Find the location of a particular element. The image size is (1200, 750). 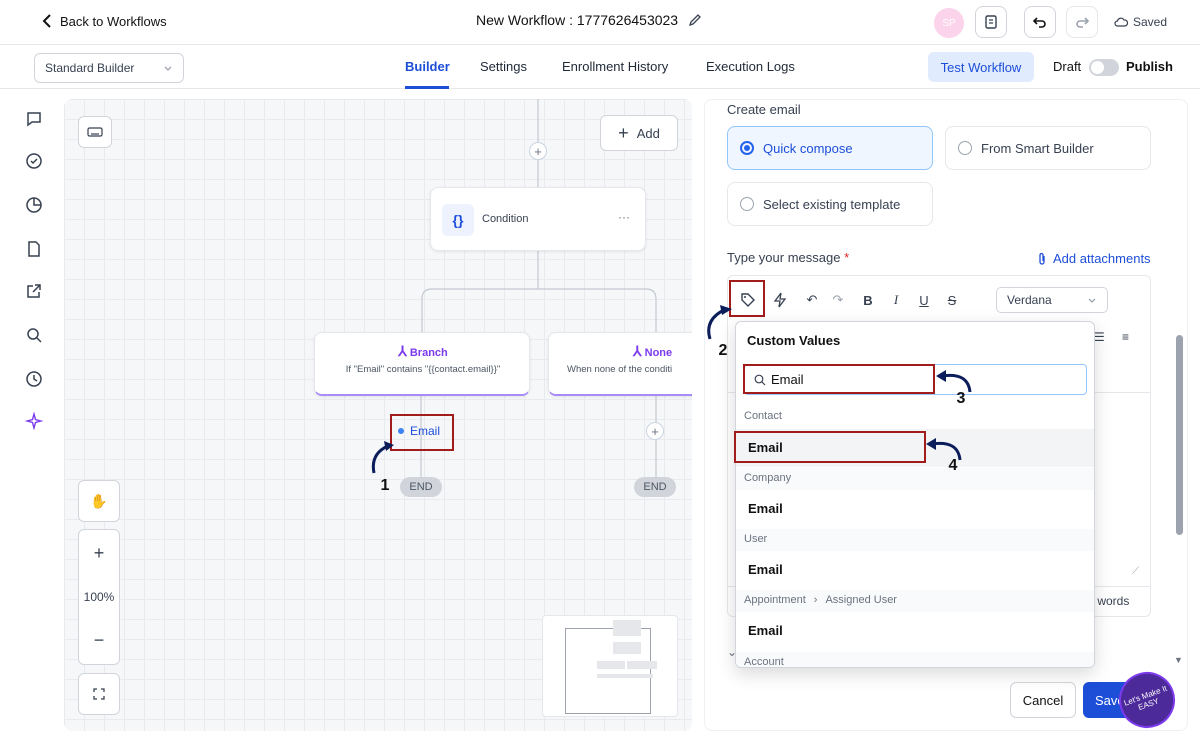

workflow-title: New Workflow : 1777626453023 is located at coordinates (589, 20).